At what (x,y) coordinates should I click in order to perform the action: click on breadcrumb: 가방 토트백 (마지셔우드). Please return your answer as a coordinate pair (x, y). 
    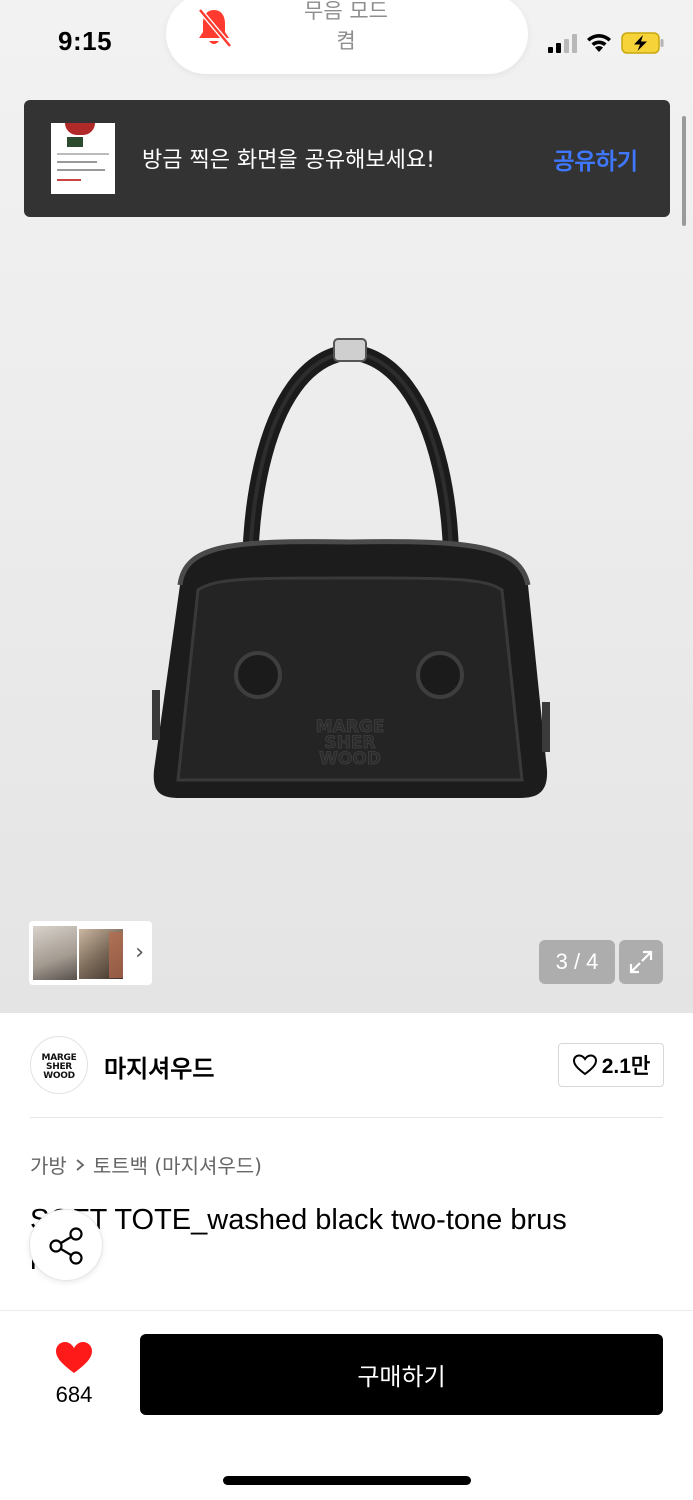
    Looking at the image, I should click on (146, 1164).